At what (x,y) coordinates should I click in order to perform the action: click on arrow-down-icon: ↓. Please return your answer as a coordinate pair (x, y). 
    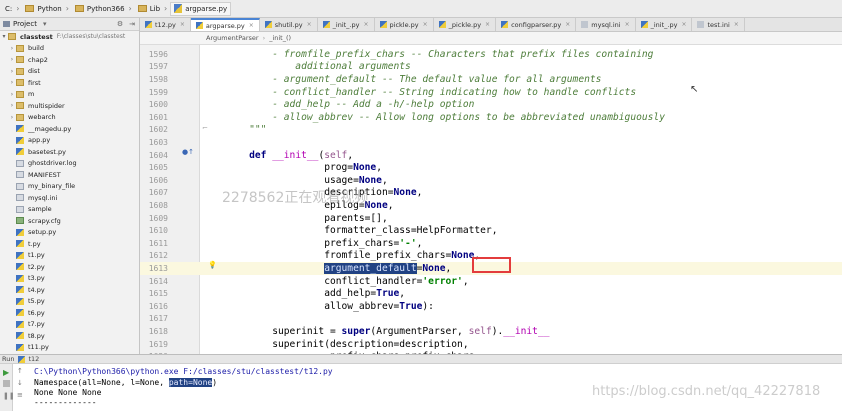
    Looking at the image, I should click on (20, 383).